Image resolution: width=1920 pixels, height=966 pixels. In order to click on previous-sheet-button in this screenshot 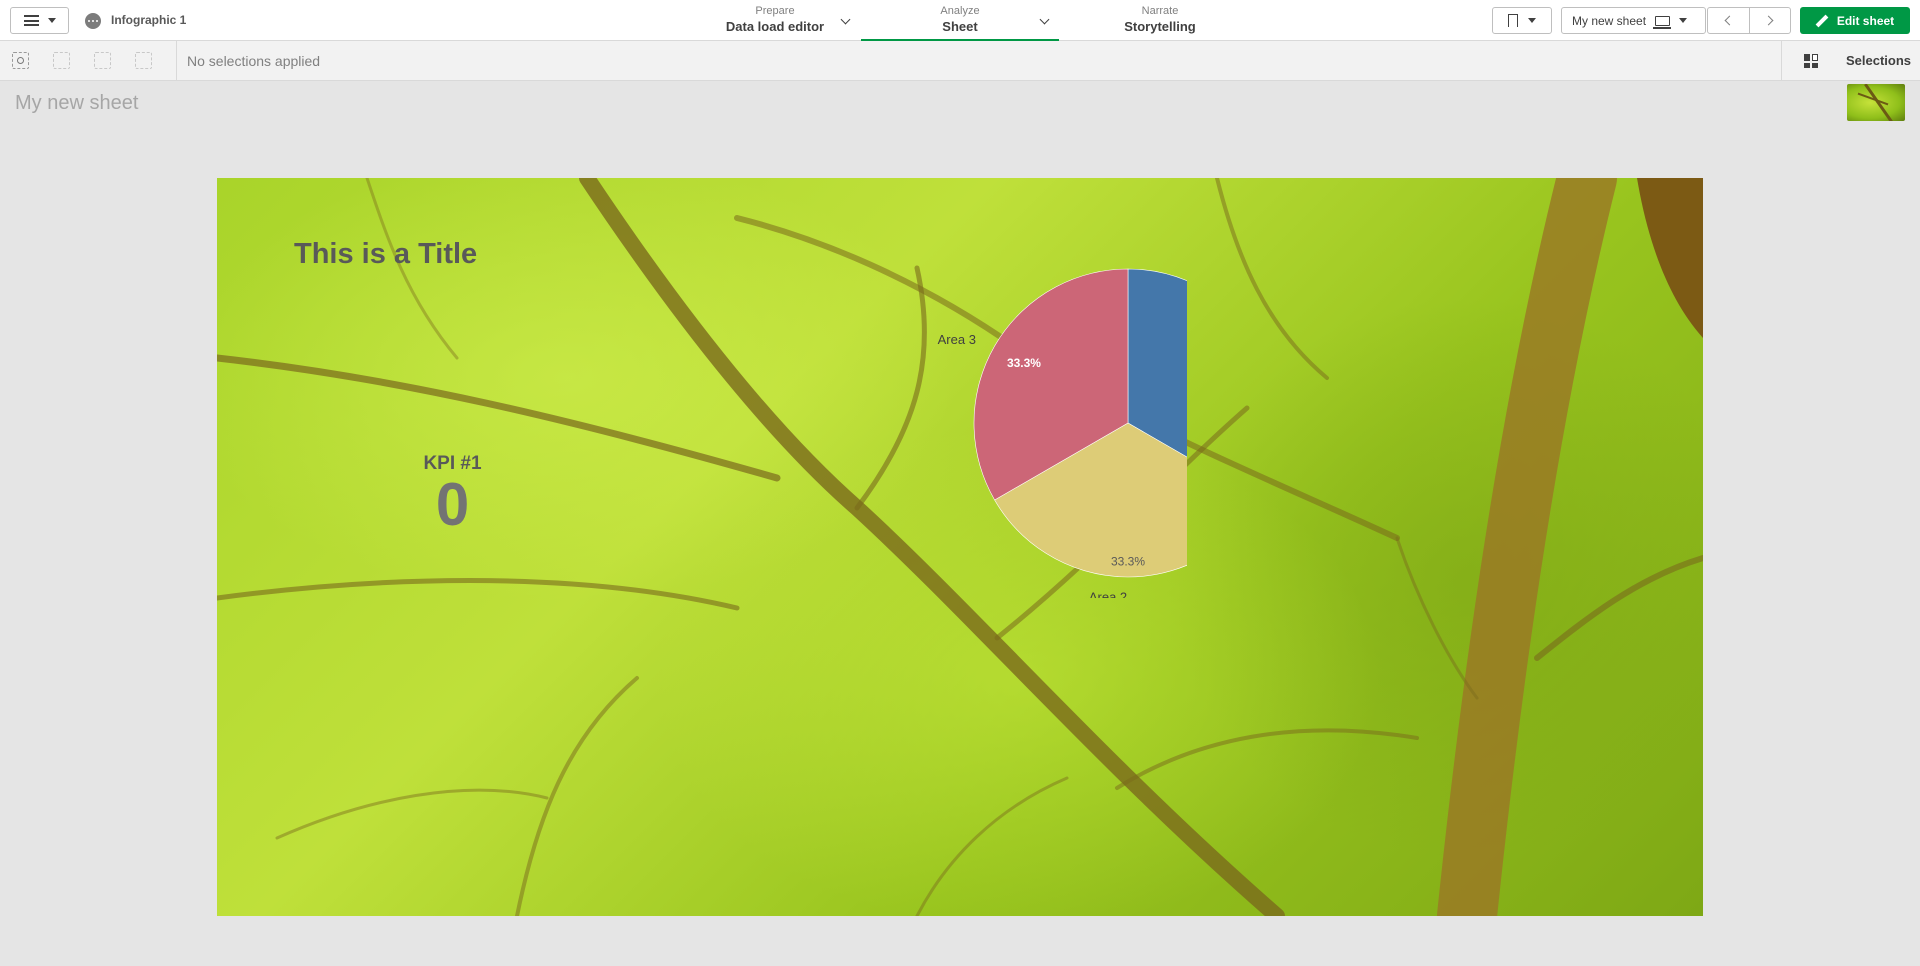, I will do `click(1728, 20)`.